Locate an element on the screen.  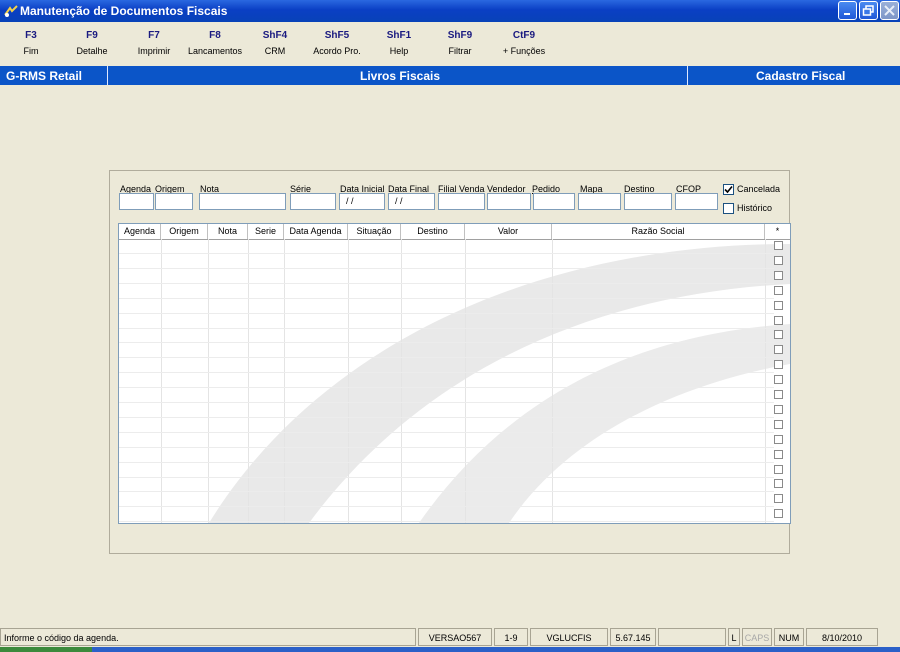
close-icon is located at coordinates (889, 10).